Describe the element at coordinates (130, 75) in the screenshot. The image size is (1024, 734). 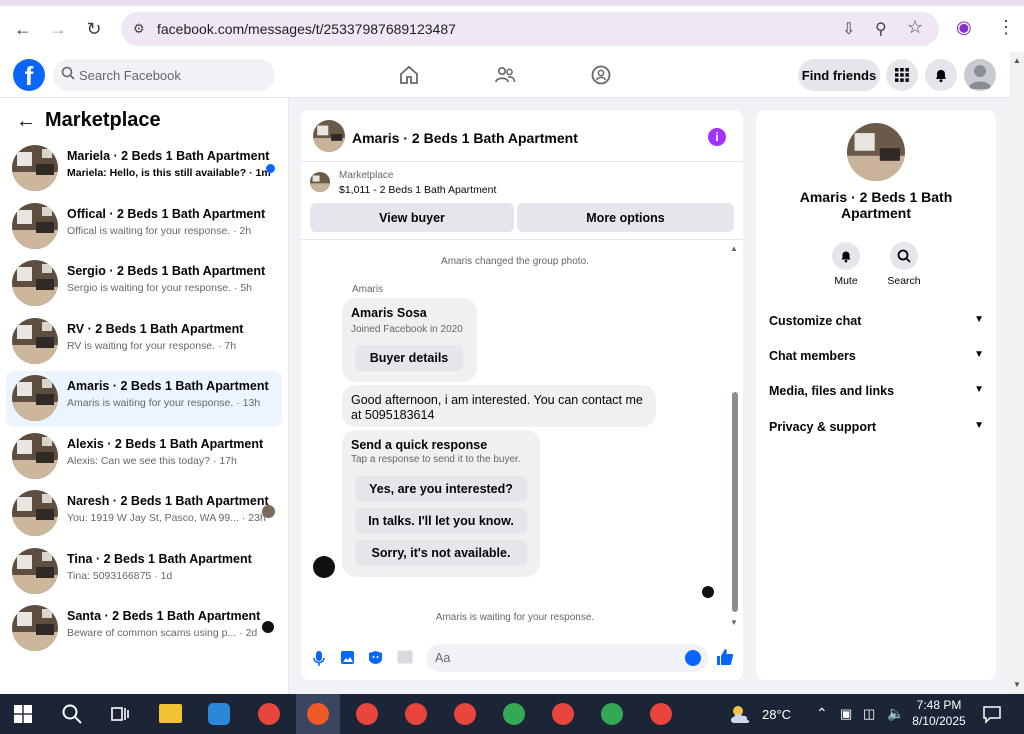
I see `search-placeholder: Search Facebook` at that location.